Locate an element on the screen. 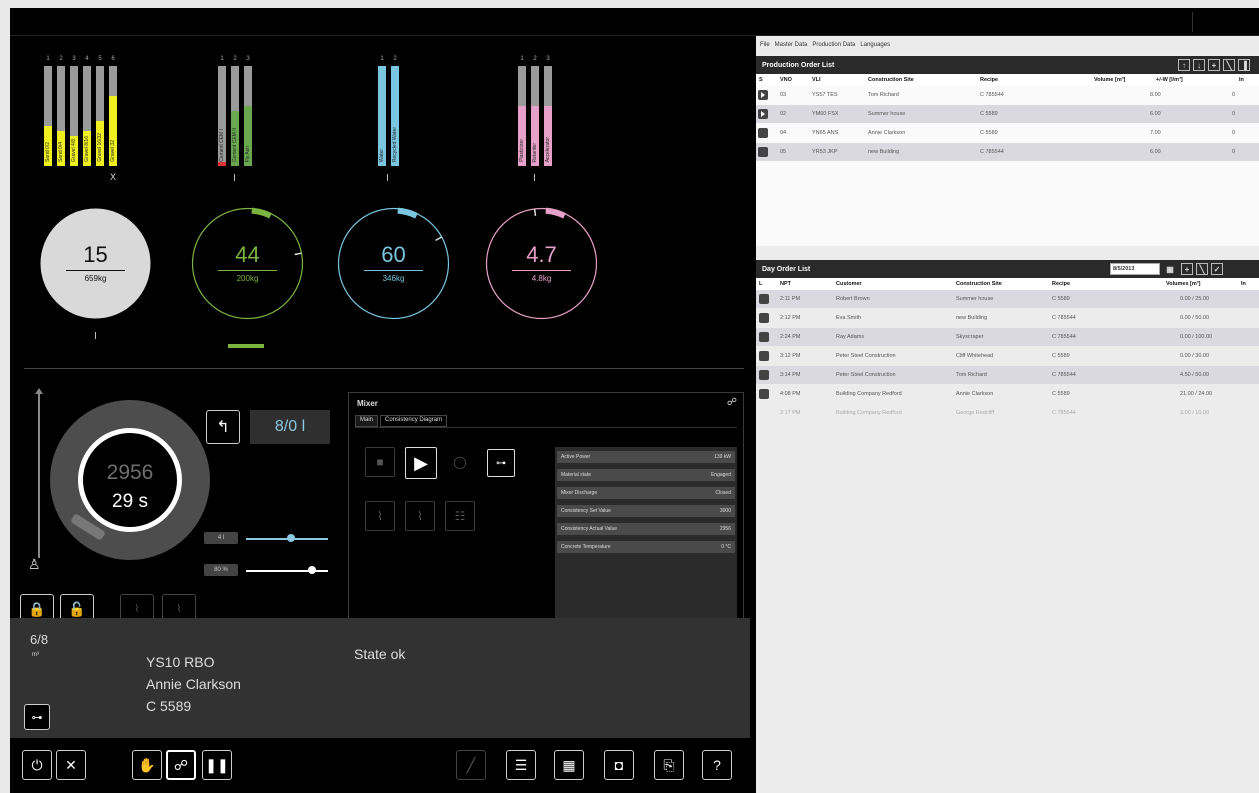 Image resolution: width=1259 pixels, height=793 pixels. add-day-order-button: + is located at coordinates (1187, 269).